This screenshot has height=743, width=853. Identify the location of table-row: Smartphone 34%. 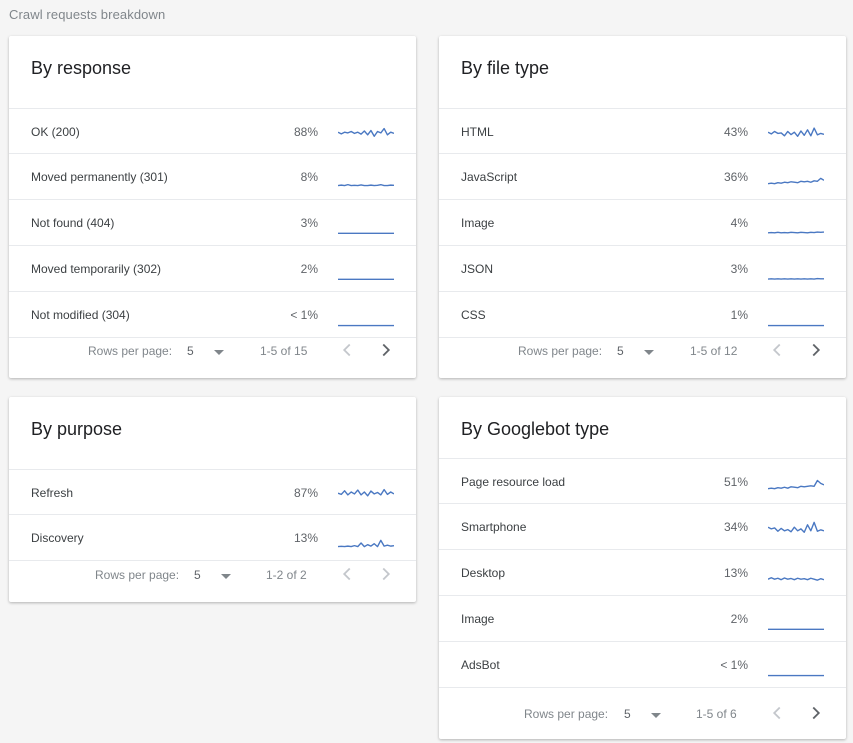
(642, 527).